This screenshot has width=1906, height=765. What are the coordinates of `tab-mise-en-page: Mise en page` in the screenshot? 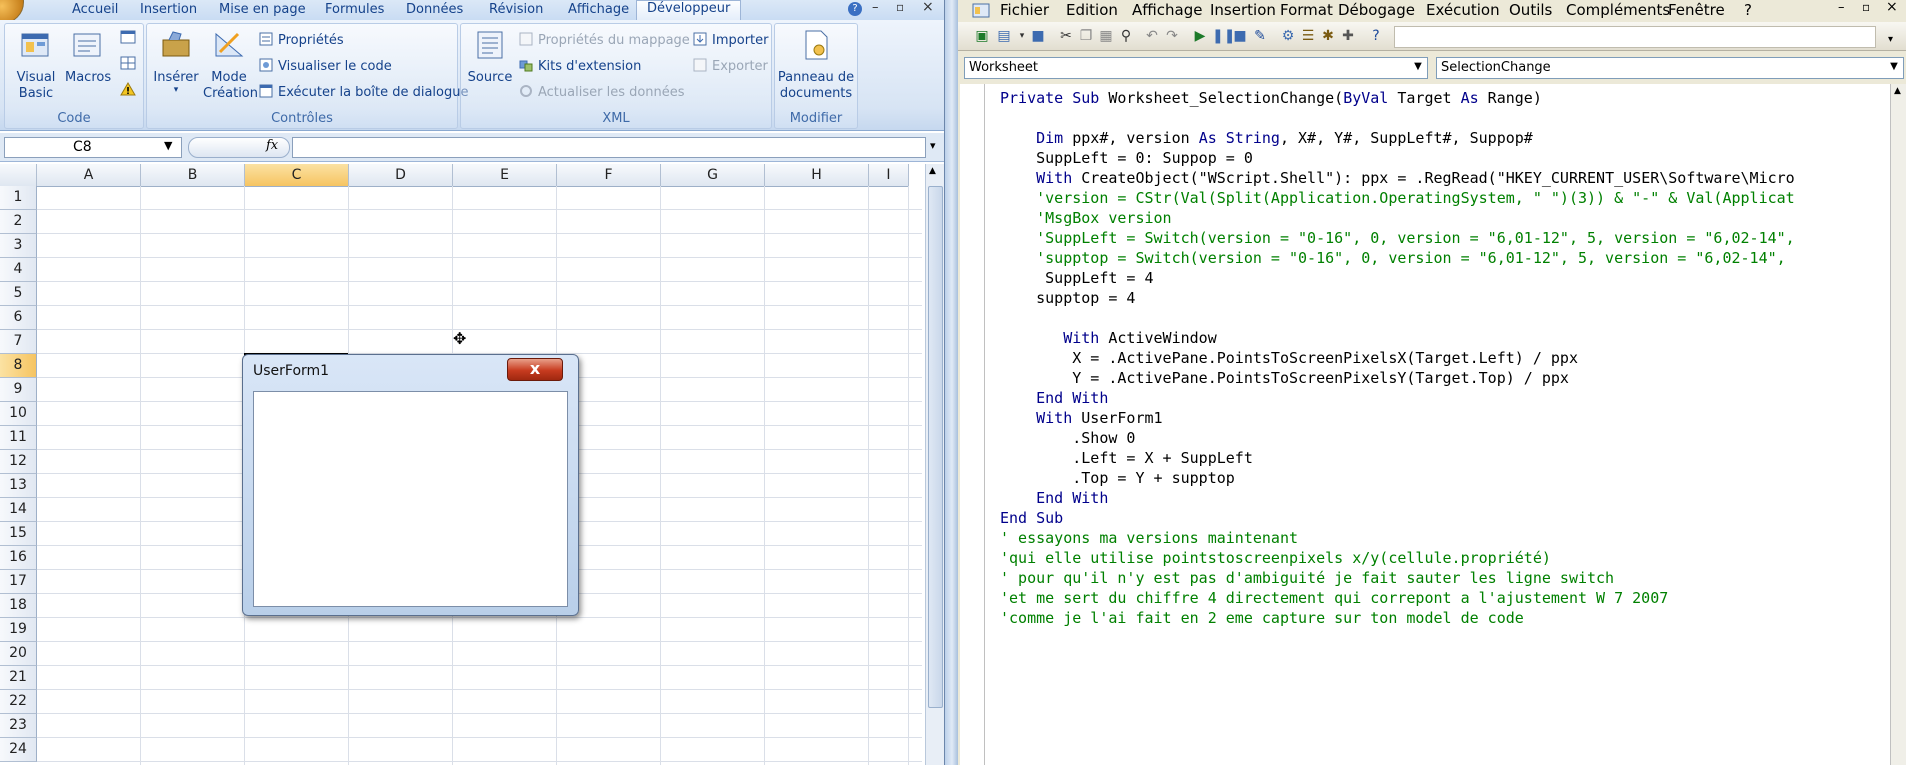 It's located at (262, 11).